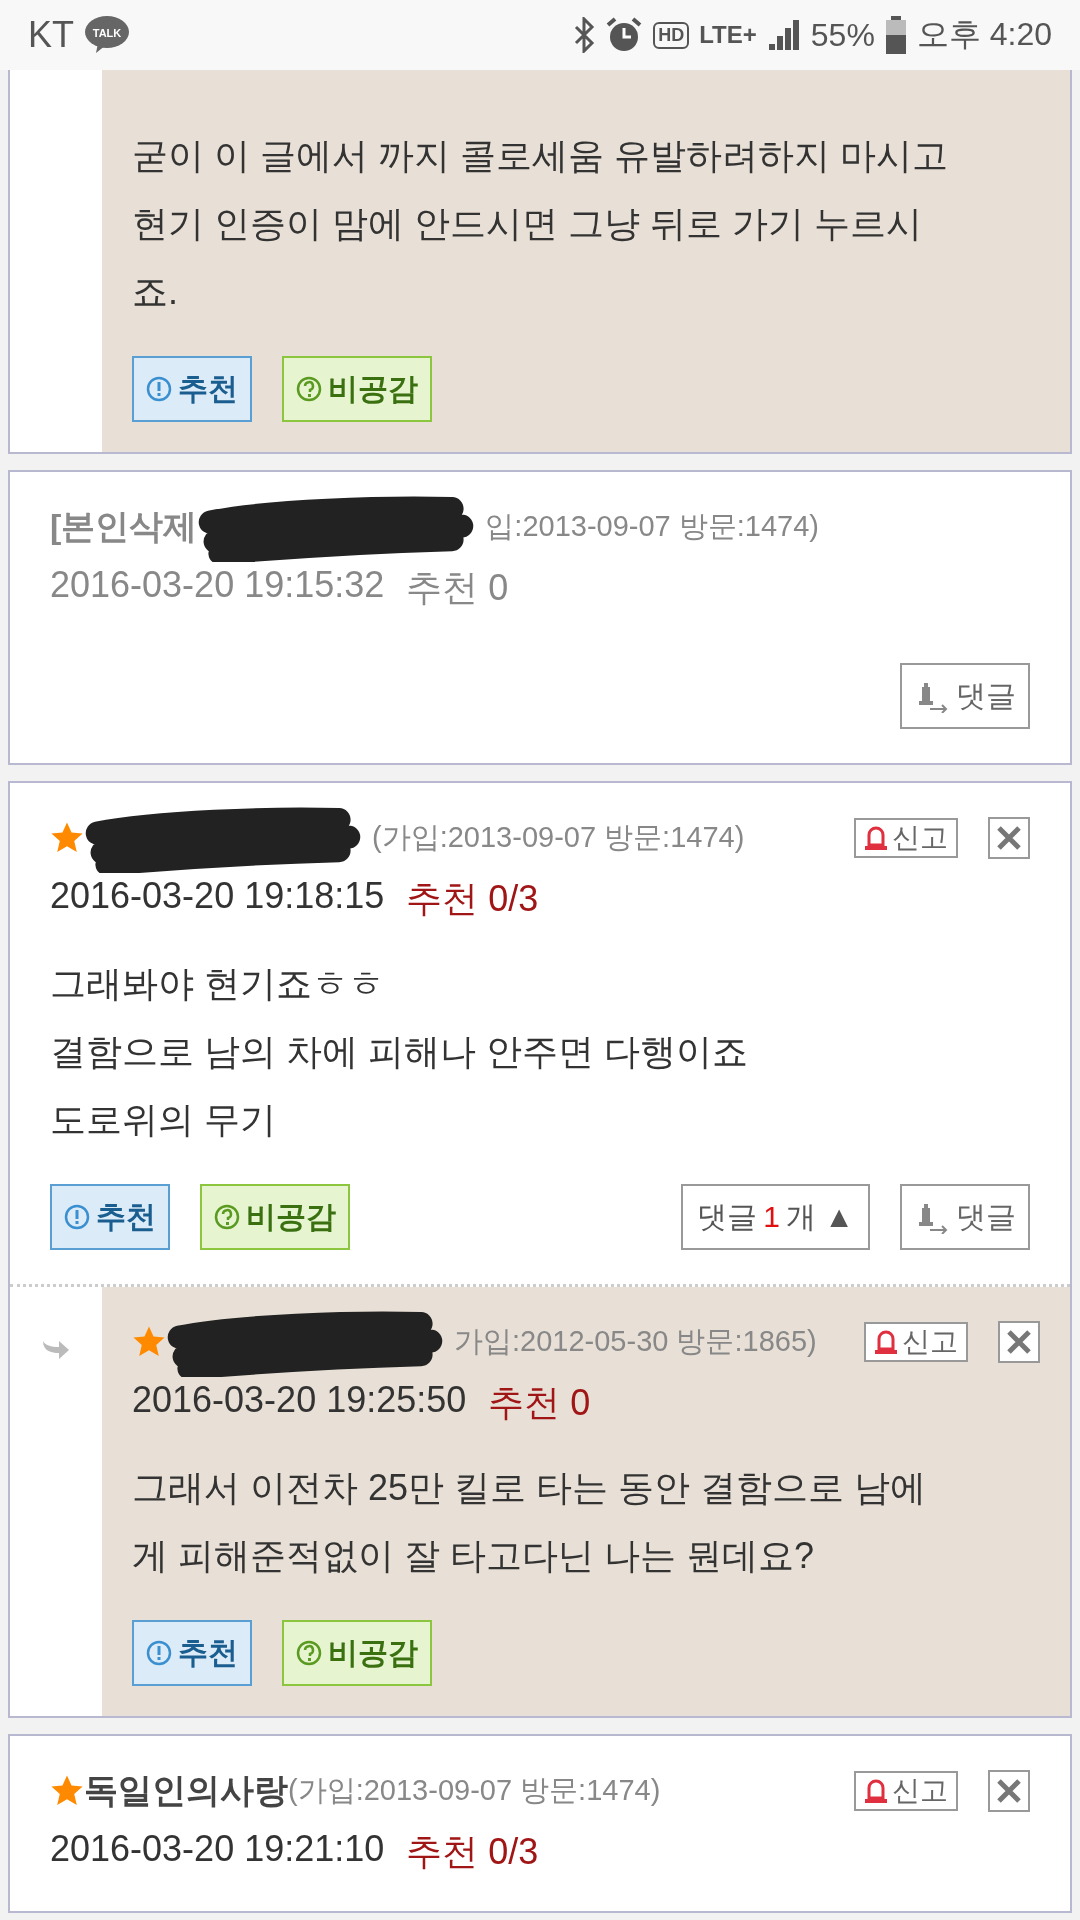 This screenshot has width=1080, height=1920. Describe the element at coordinates (652, 526) in the screenshot. I see `member-info: 입:2013-09-07 방문:1474)` at that location.